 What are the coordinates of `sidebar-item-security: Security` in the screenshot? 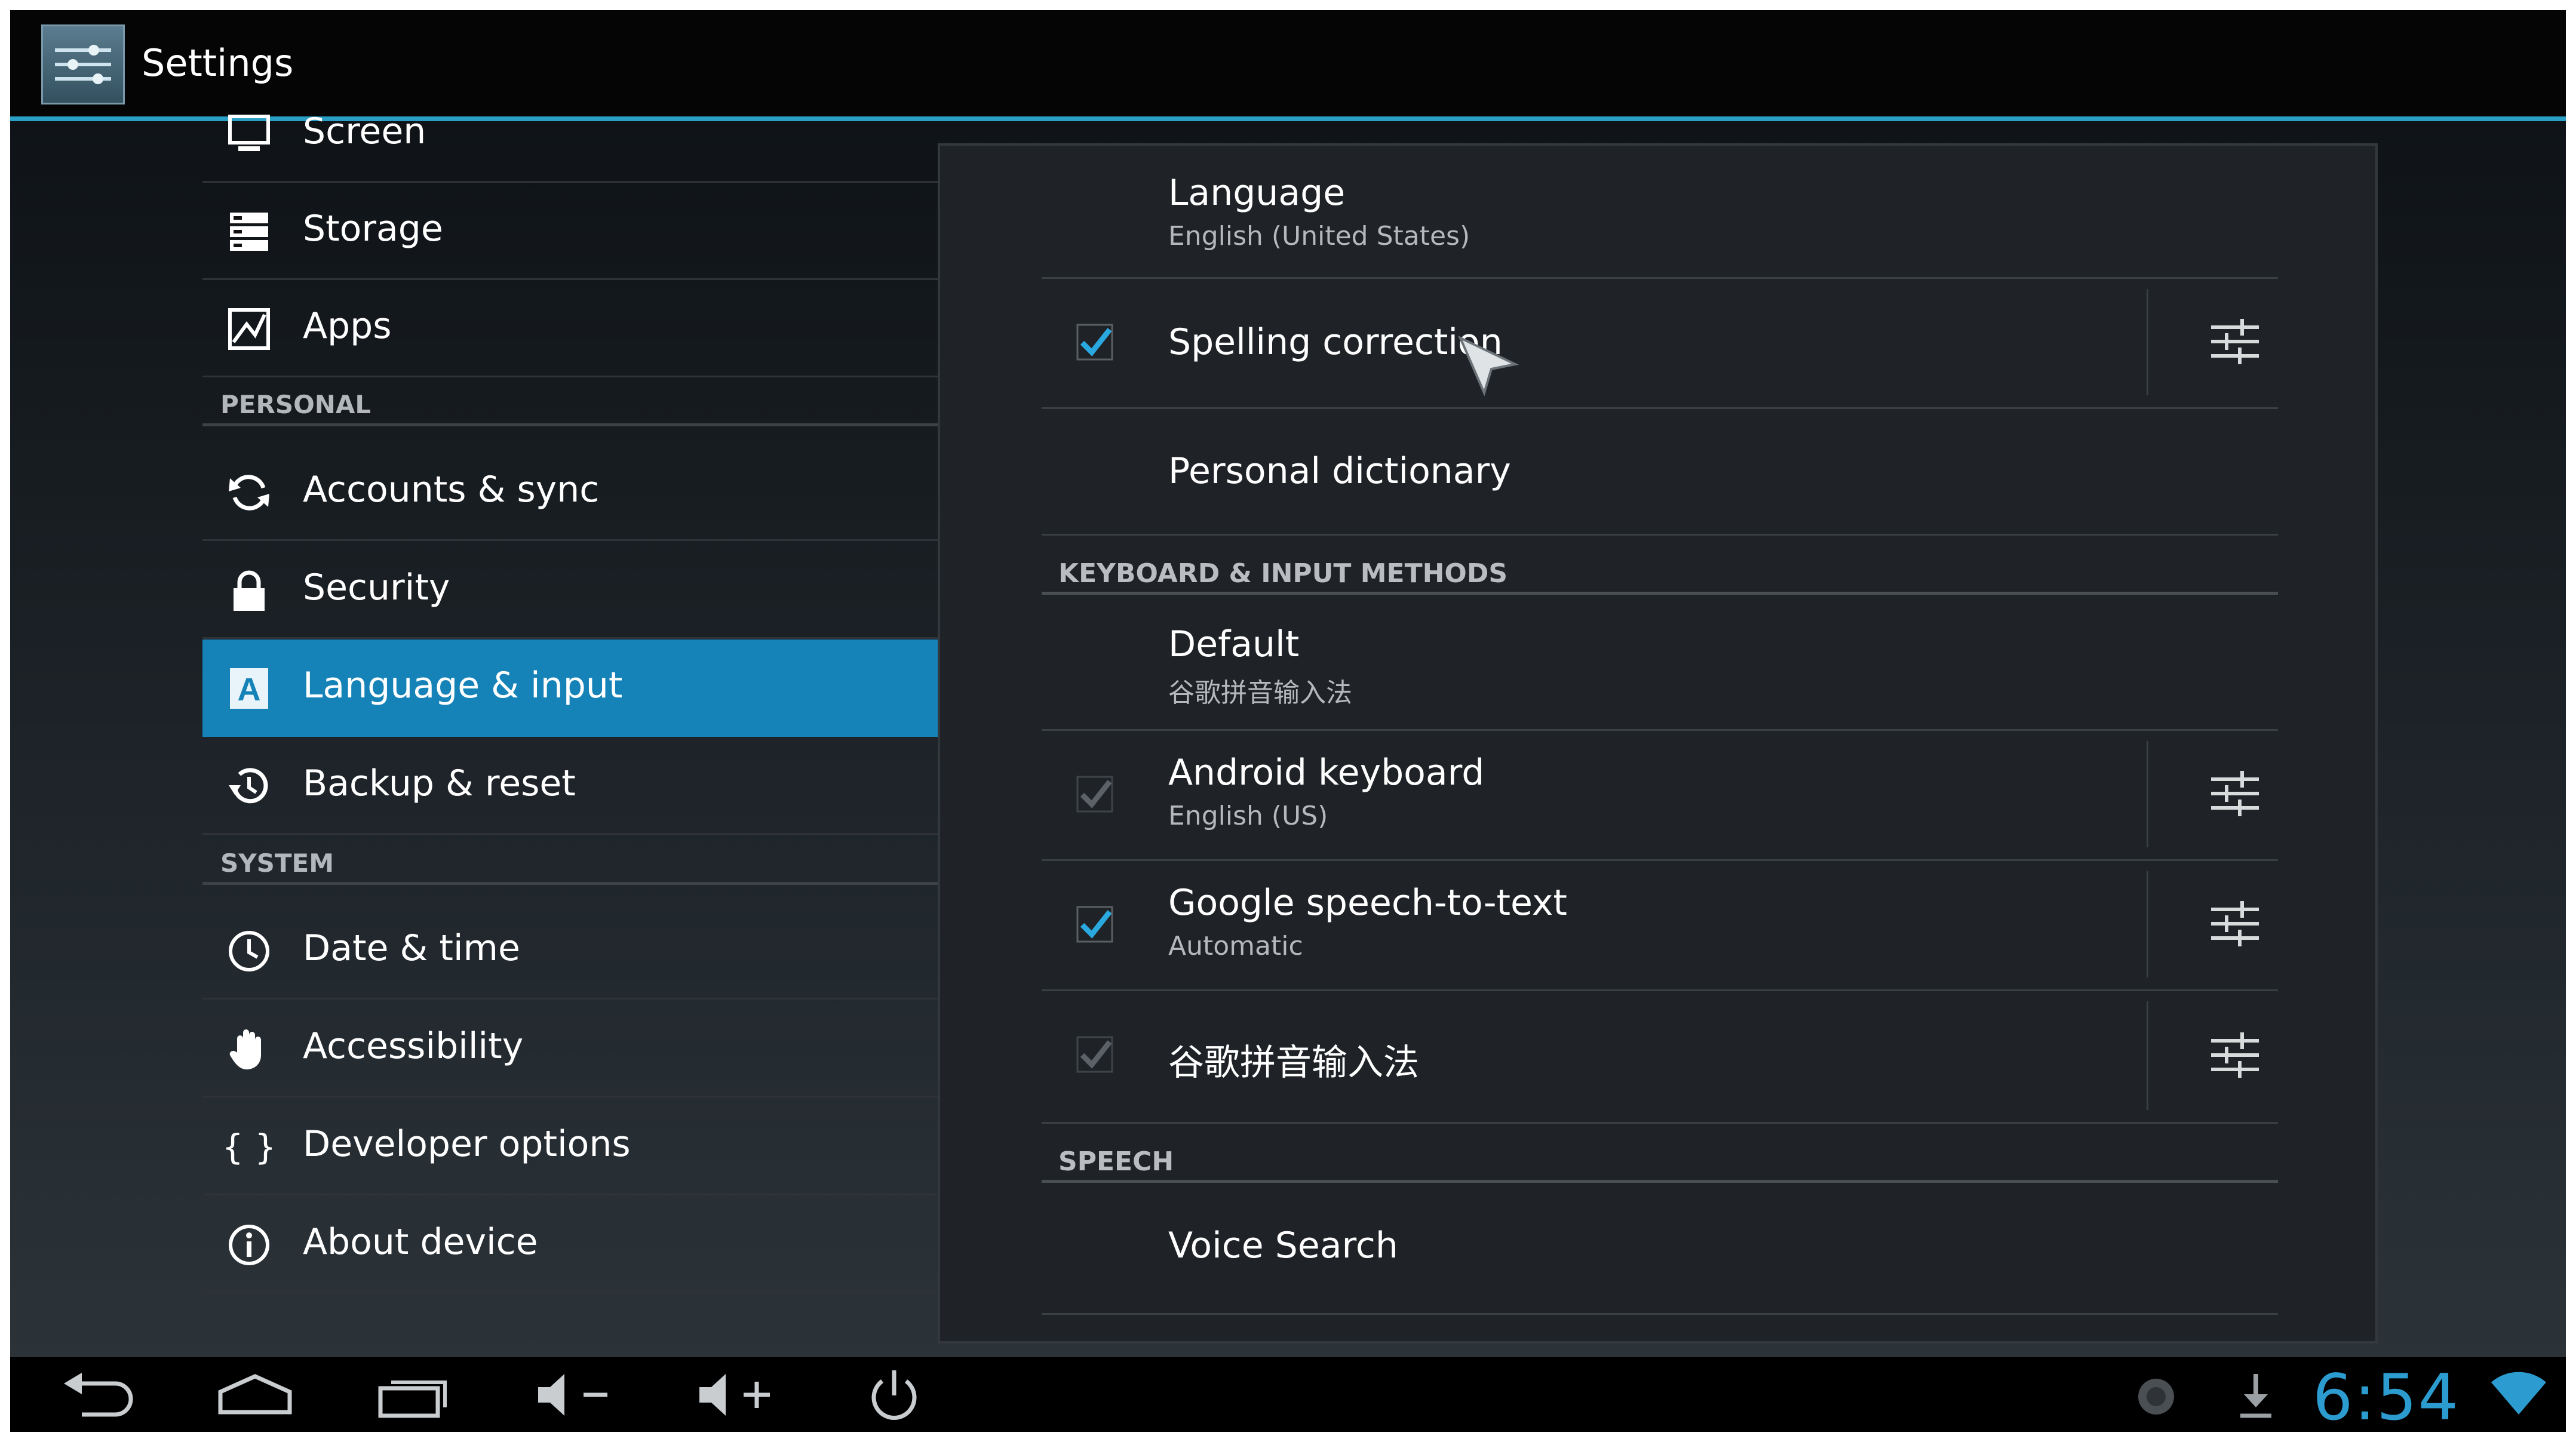 It's located at (570, 590).